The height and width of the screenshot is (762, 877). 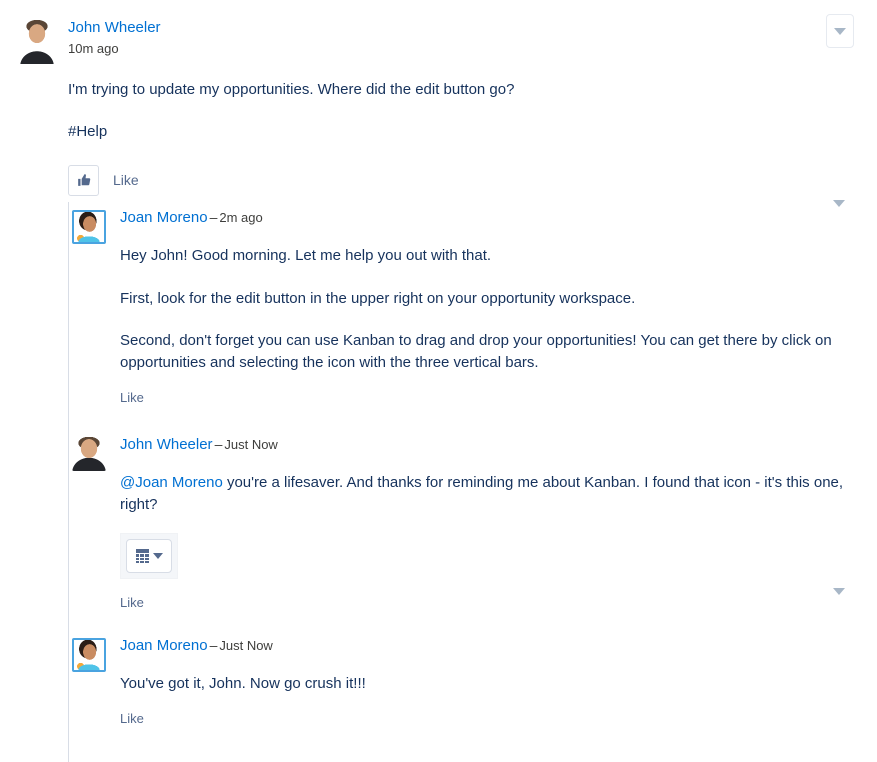 What do you see at coordinates (448, 183) in the screenshot?
I see `post-like-row: Like` at bounding box center [448, 183].